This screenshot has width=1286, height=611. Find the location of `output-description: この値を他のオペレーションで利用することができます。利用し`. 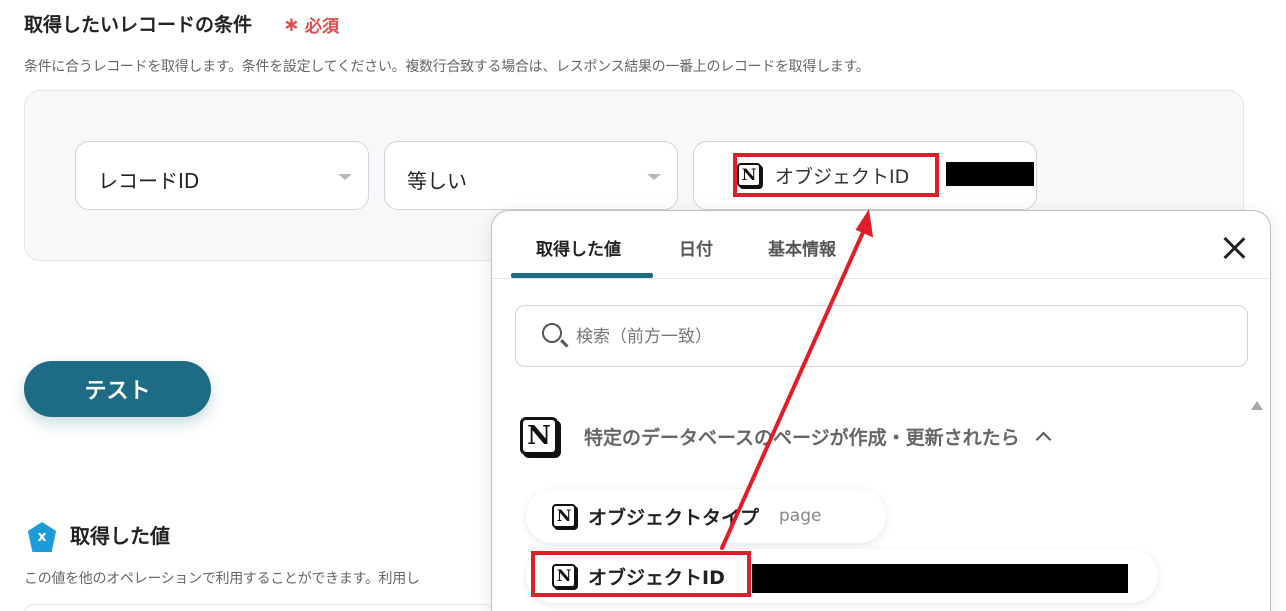

output-description: この値を他のオペレーションで利用することができます。利用し is located at coordinates (222, 579).